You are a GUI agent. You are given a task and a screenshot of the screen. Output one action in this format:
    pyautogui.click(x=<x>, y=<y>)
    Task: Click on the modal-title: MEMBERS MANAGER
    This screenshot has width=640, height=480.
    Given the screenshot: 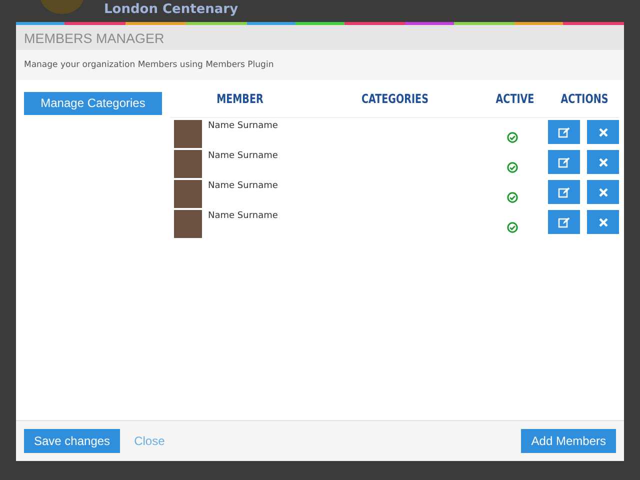 What is the action you would take?
    pyautogui.click(x=320, y=37)
    